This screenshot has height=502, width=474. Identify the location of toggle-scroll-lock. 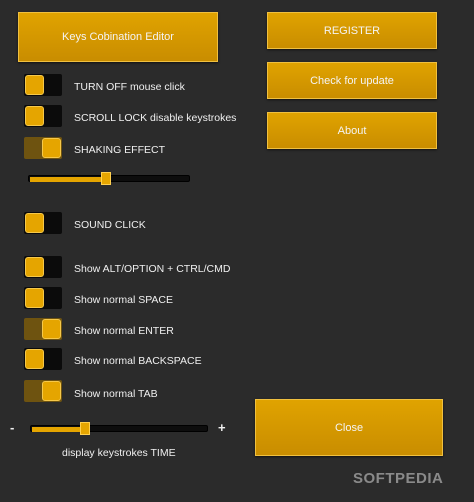
(43, 116).